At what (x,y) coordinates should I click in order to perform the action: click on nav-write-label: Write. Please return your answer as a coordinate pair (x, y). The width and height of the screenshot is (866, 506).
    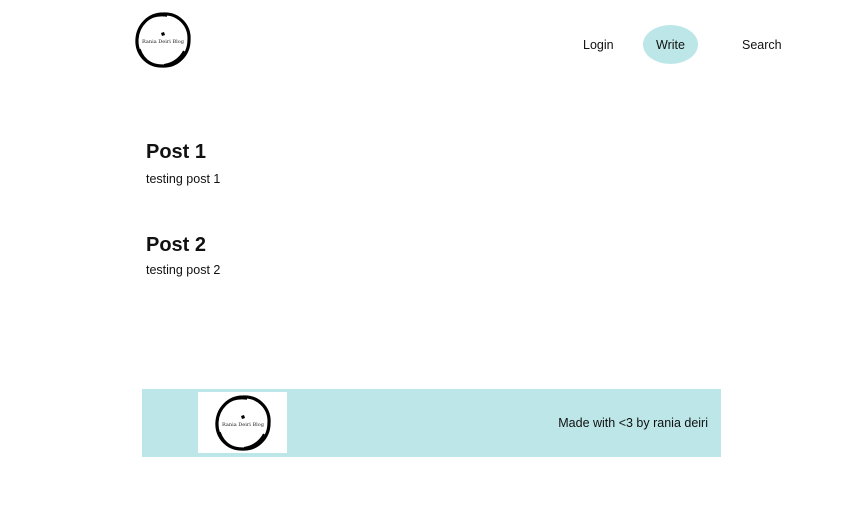
    Looking at the image, I should click on (670, 44).